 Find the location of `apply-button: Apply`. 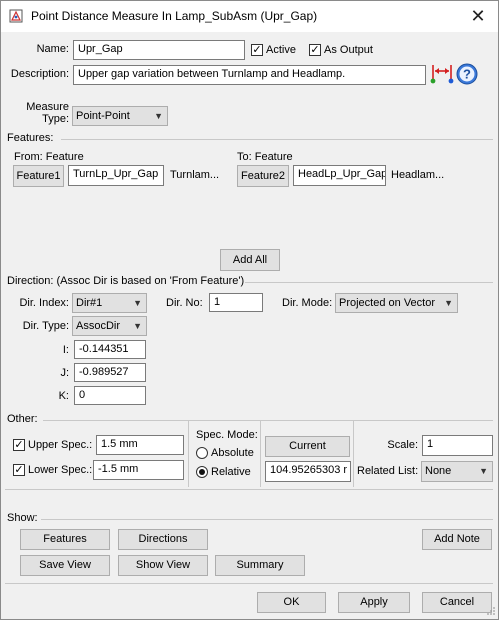

apply-button: Apply is located at coordinates (374, 602).